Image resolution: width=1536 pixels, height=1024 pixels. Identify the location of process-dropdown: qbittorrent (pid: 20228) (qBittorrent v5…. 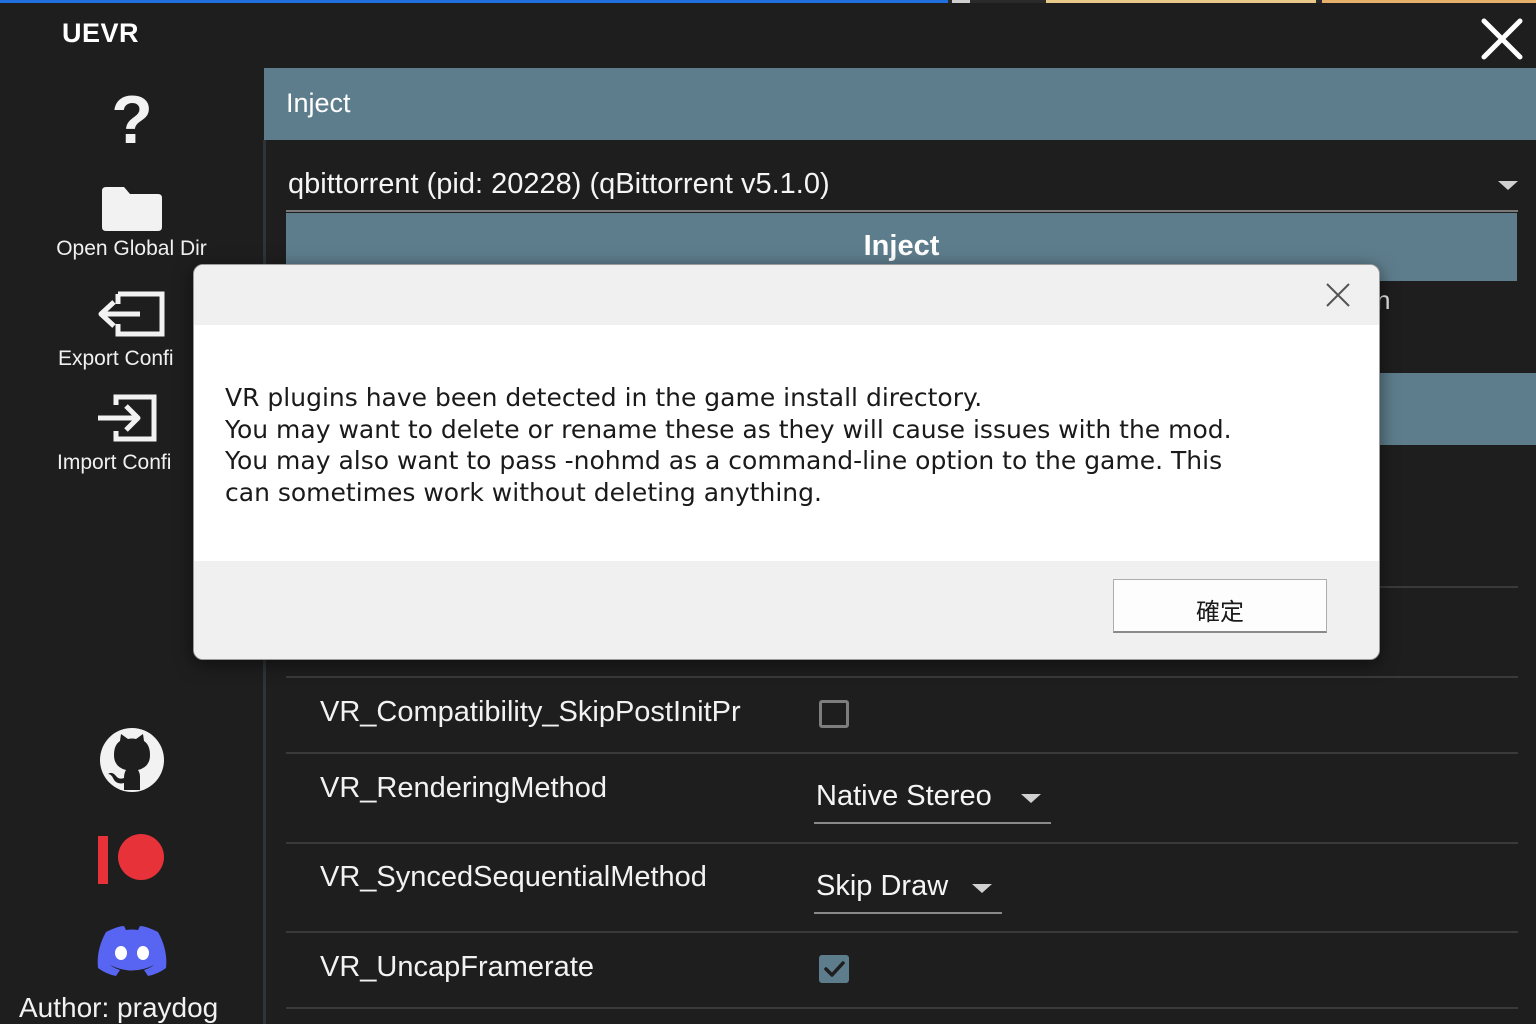
(902, 186).